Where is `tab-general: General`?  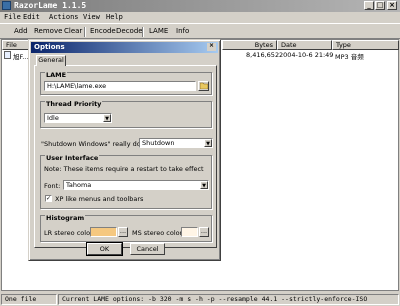 tab-general: General is located at coordinates (51, 60).